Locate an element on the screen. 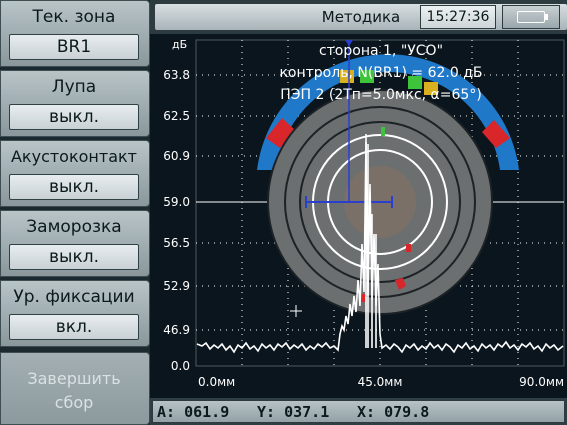  x-axis-ticks: 0.0мм 45.0мм 90.0мм is located at coordinates (381, 382).